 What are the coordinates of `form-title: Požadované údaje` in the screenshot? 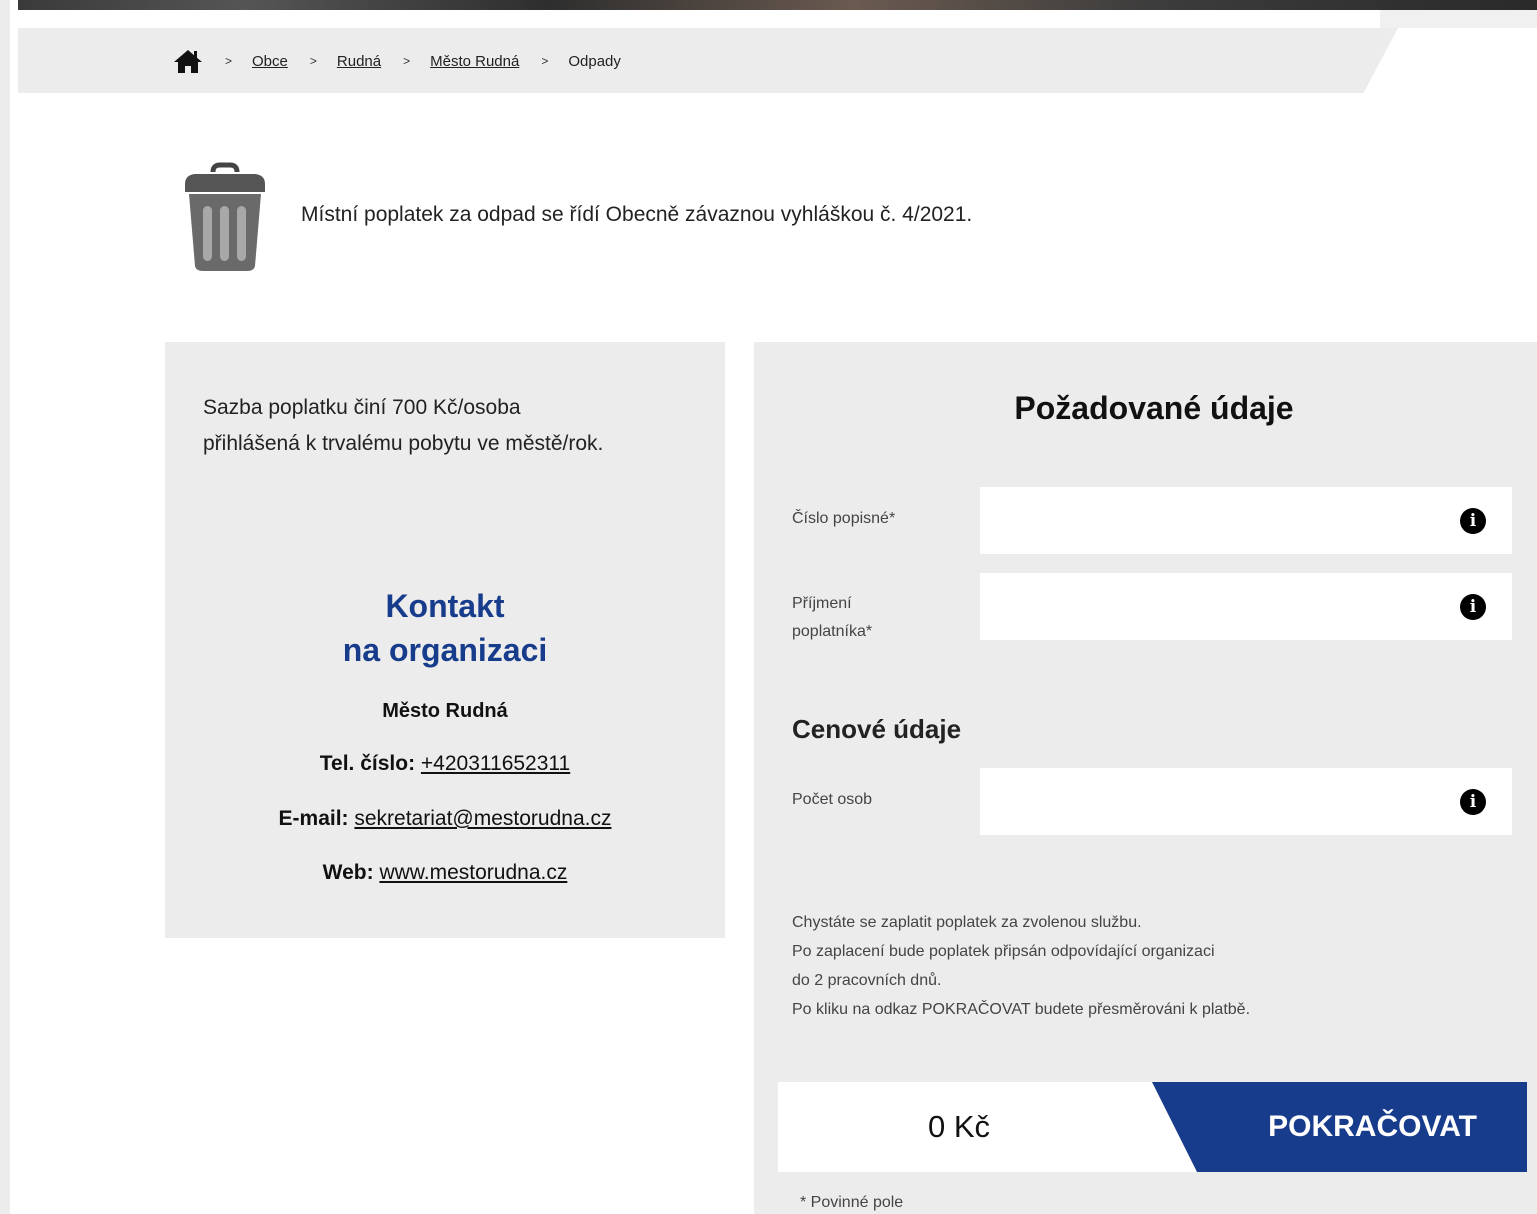 It's located at (1154, 408).